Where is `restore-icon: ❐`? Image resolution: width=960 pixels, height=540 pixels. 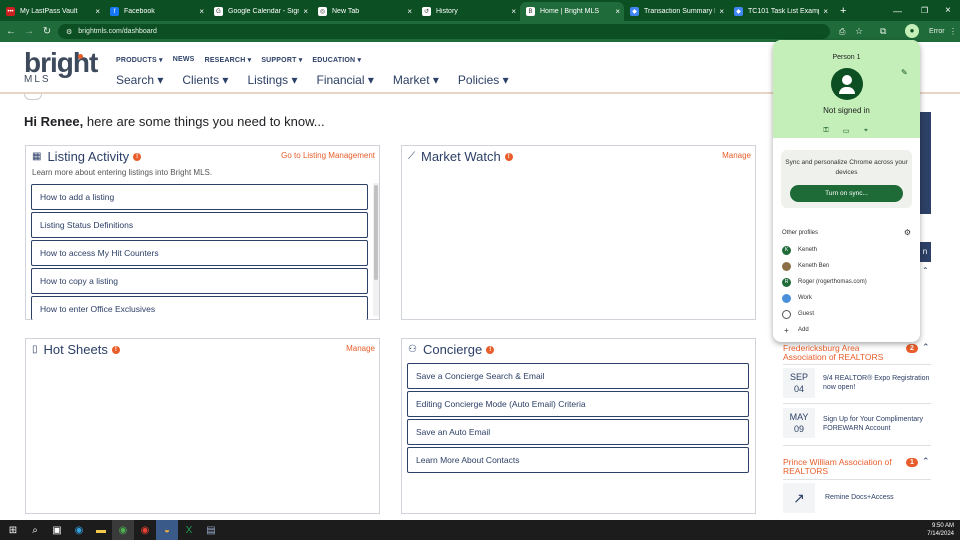 restore-icon: ❐ is located at coordinates (924, 10).